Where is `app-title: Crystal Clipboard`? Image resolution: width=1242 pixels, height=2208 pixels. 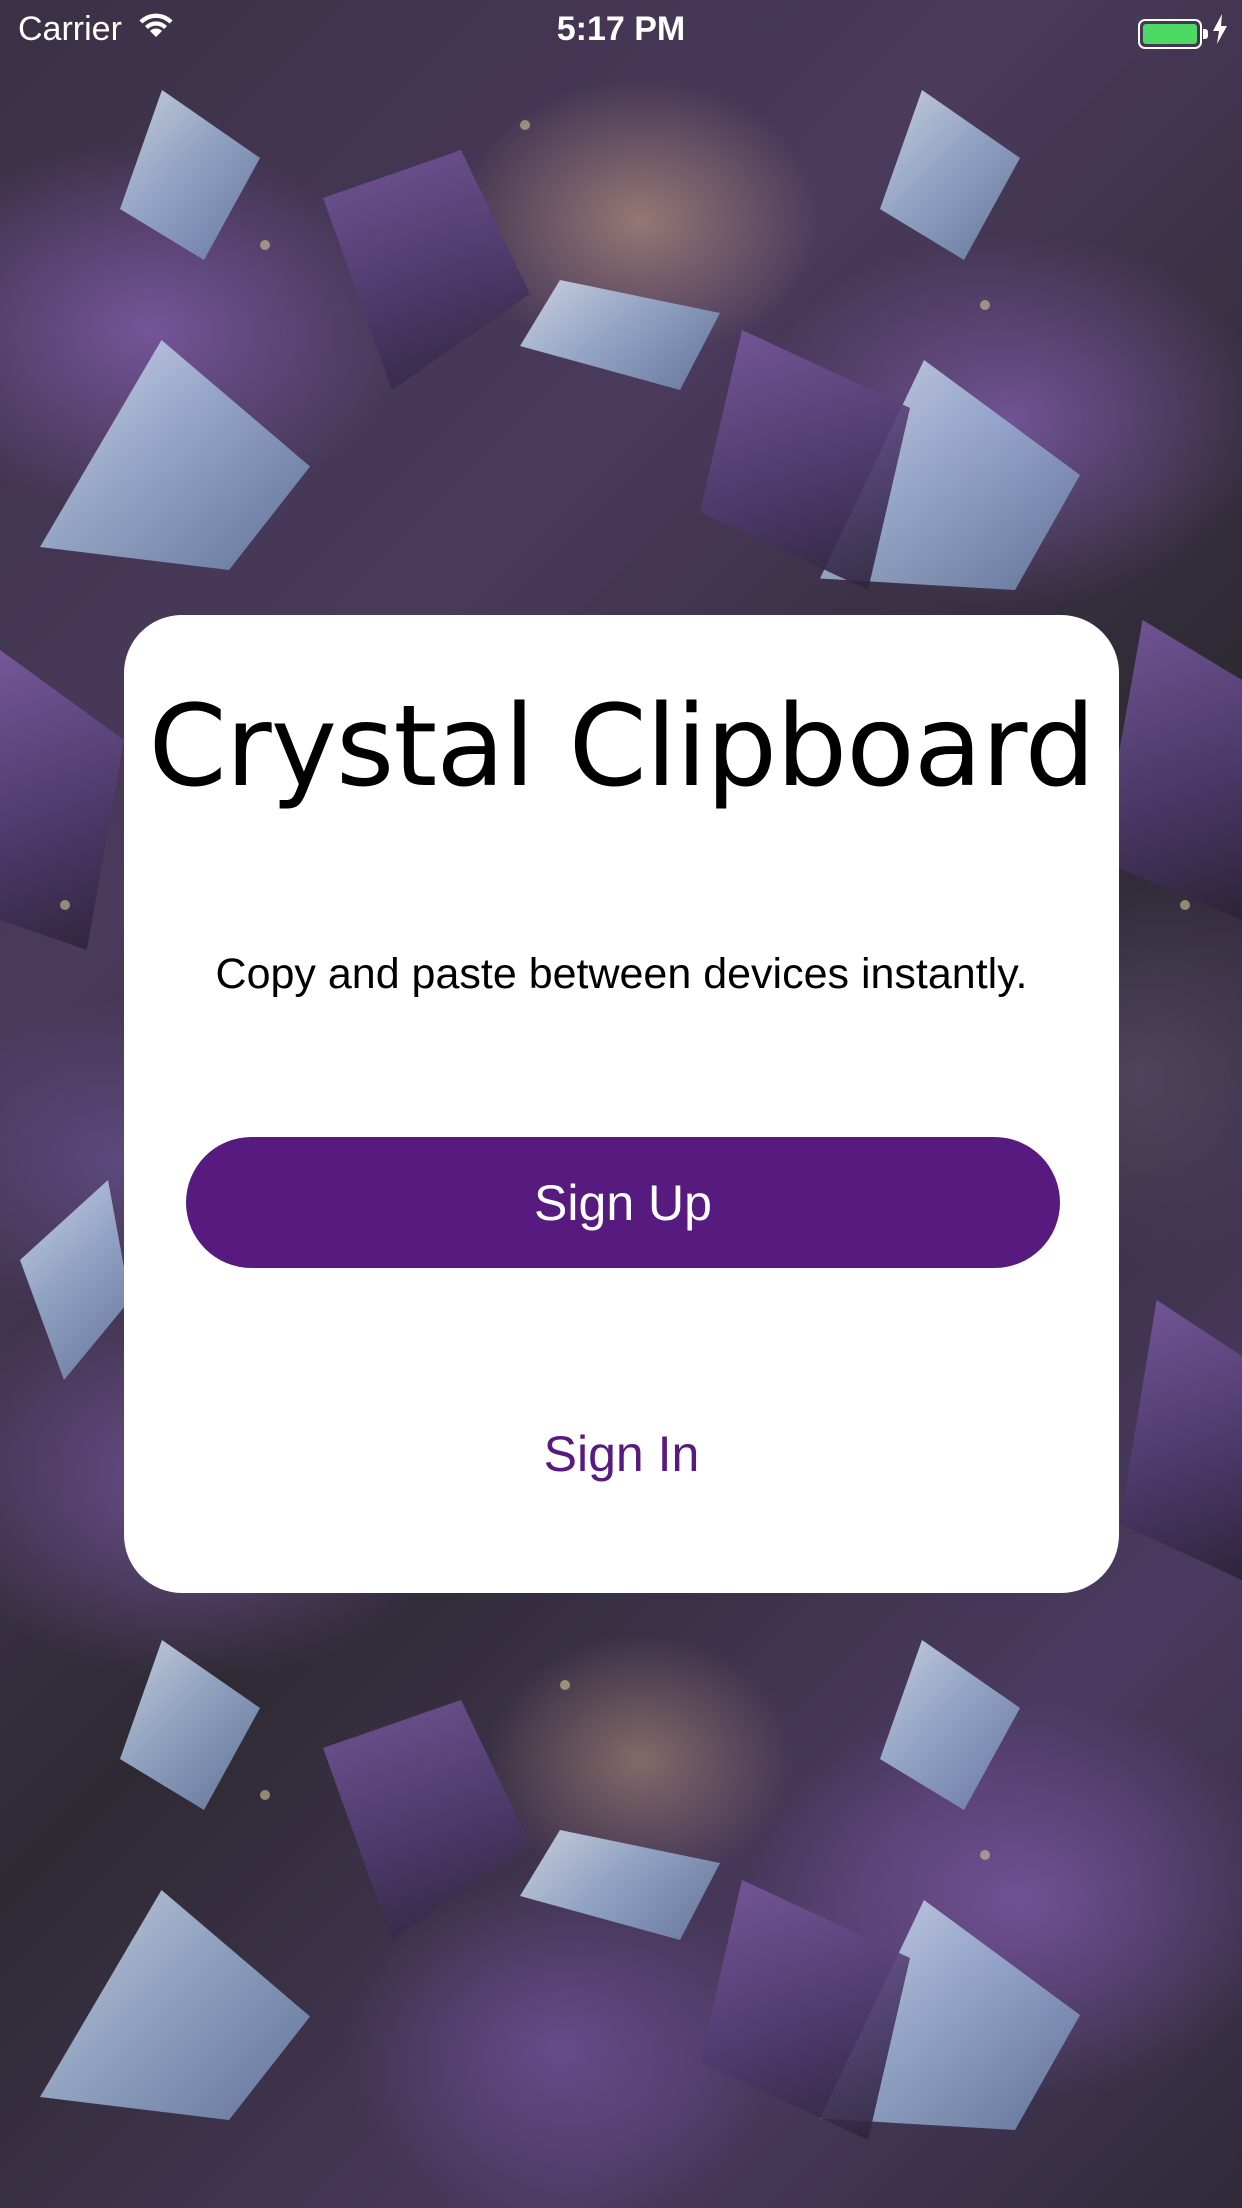 app-title: Crystal Clipboard is located at coordinates (621, 747).